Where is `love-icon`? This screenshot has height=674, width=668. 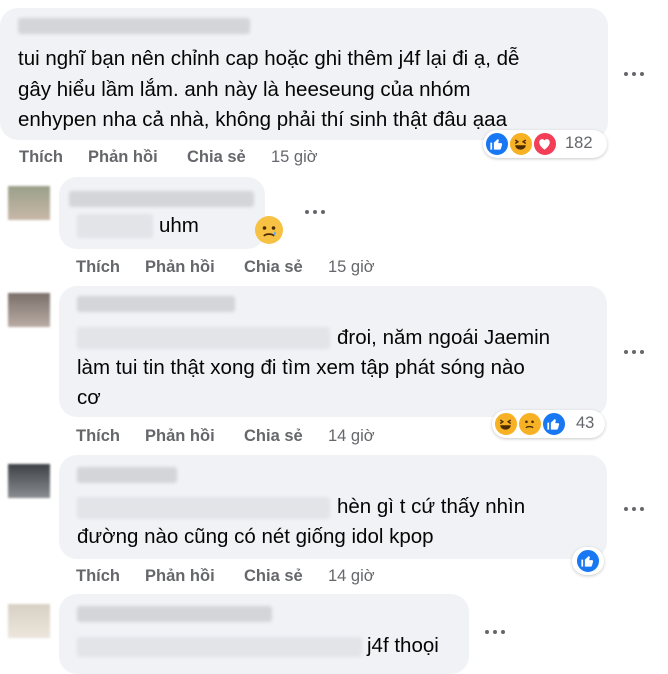
love-icon is located at coordinates (545, 144).